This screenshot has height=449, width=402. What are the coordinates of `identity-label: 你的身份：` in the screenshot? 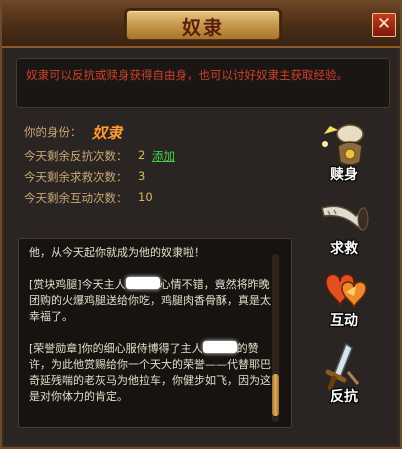 It's located at (53, 132).